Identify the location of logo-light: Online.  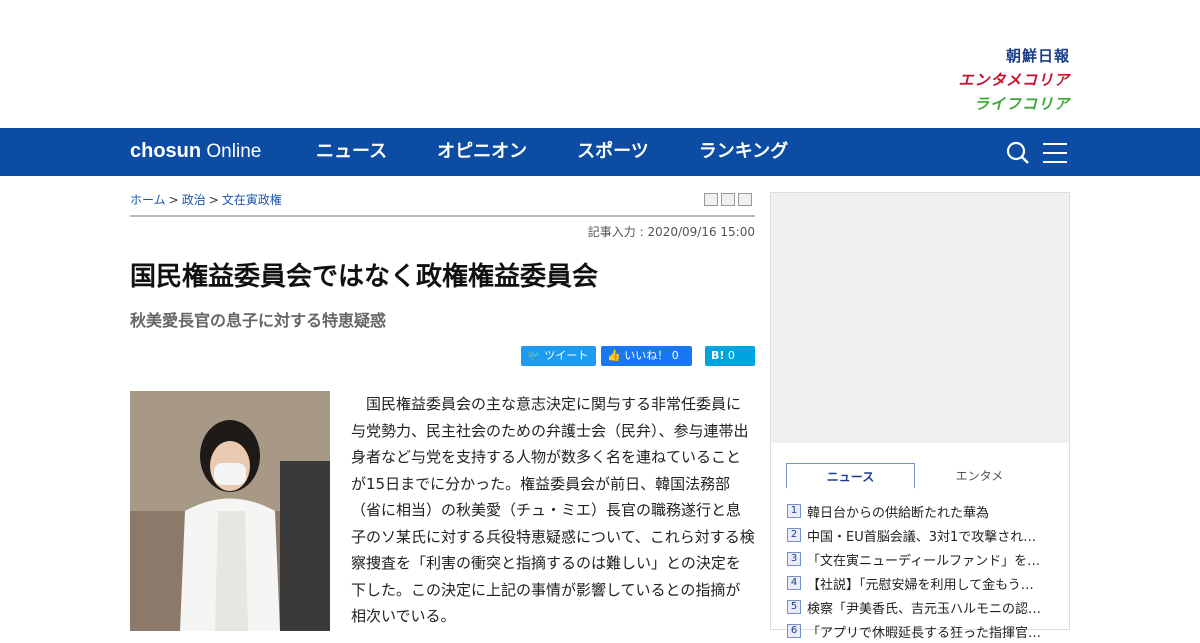
(234, 151).